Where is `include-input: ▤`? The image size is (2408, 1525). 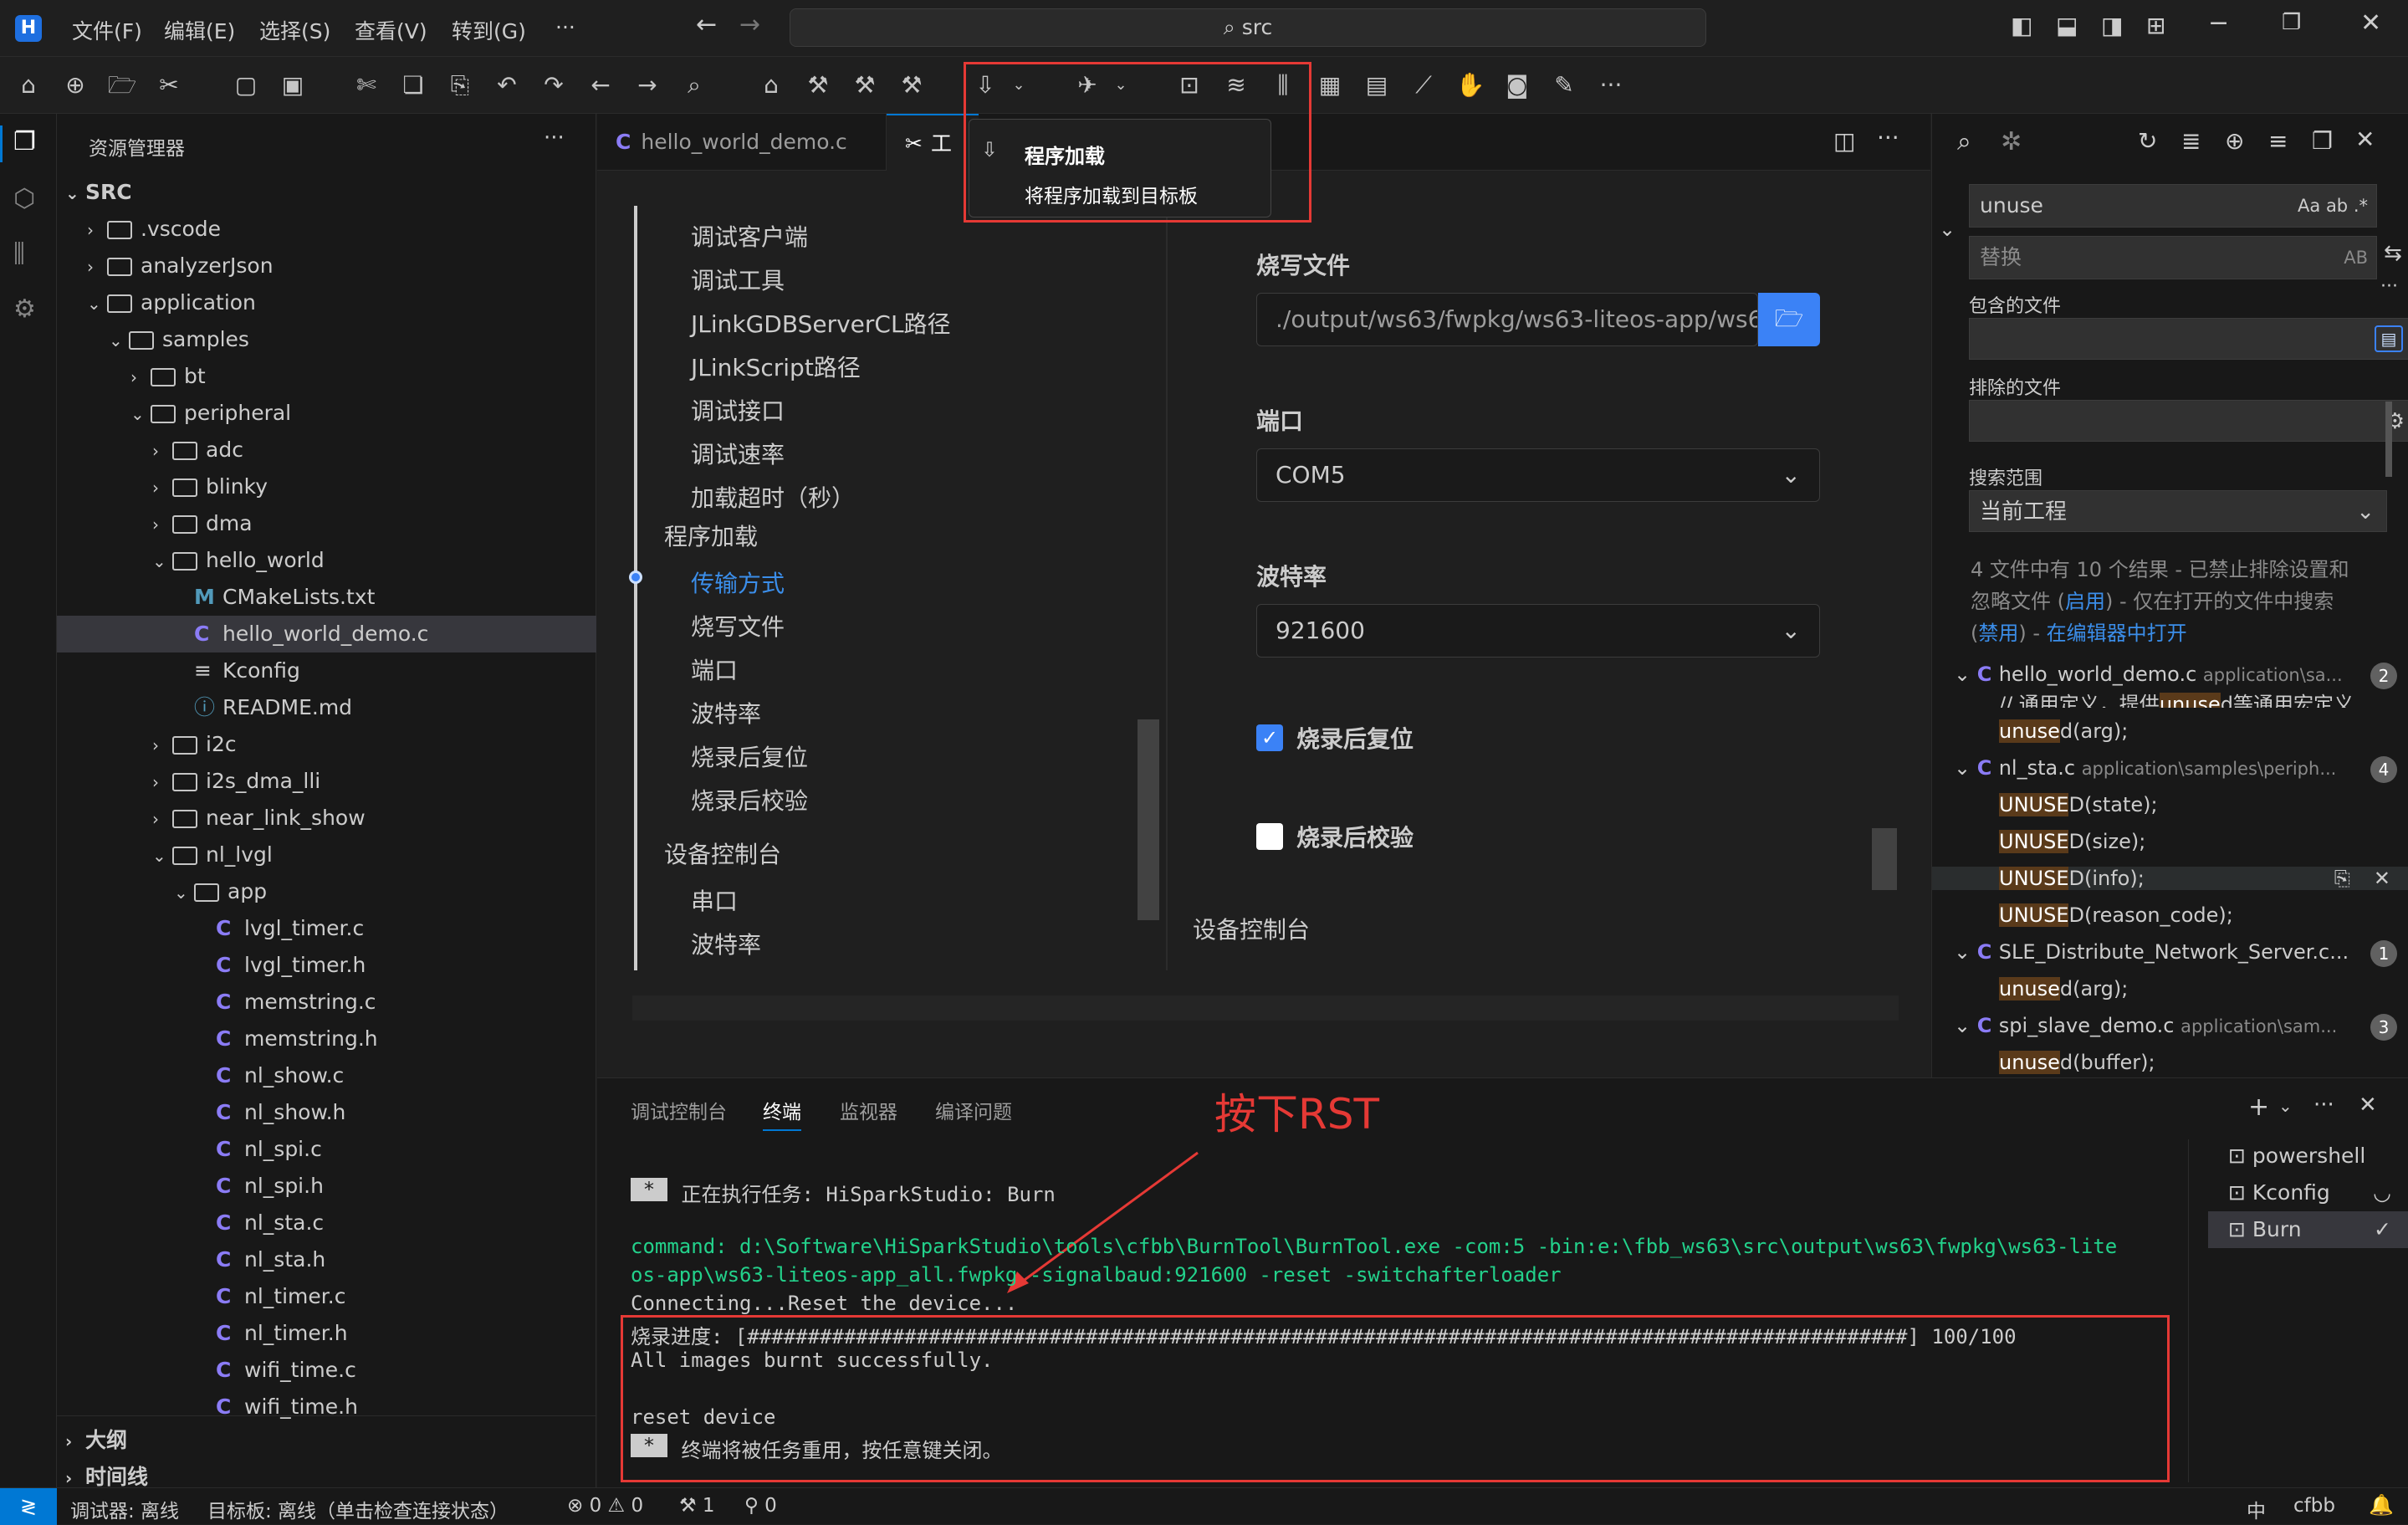 include-input: ▤ is located at coordinates (2188, 339).